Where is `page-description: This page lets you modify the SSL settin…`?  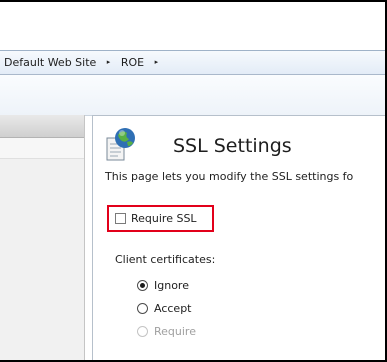
page-description: This page lets you modify the SSL settin… is located at coordinates (229, 176).